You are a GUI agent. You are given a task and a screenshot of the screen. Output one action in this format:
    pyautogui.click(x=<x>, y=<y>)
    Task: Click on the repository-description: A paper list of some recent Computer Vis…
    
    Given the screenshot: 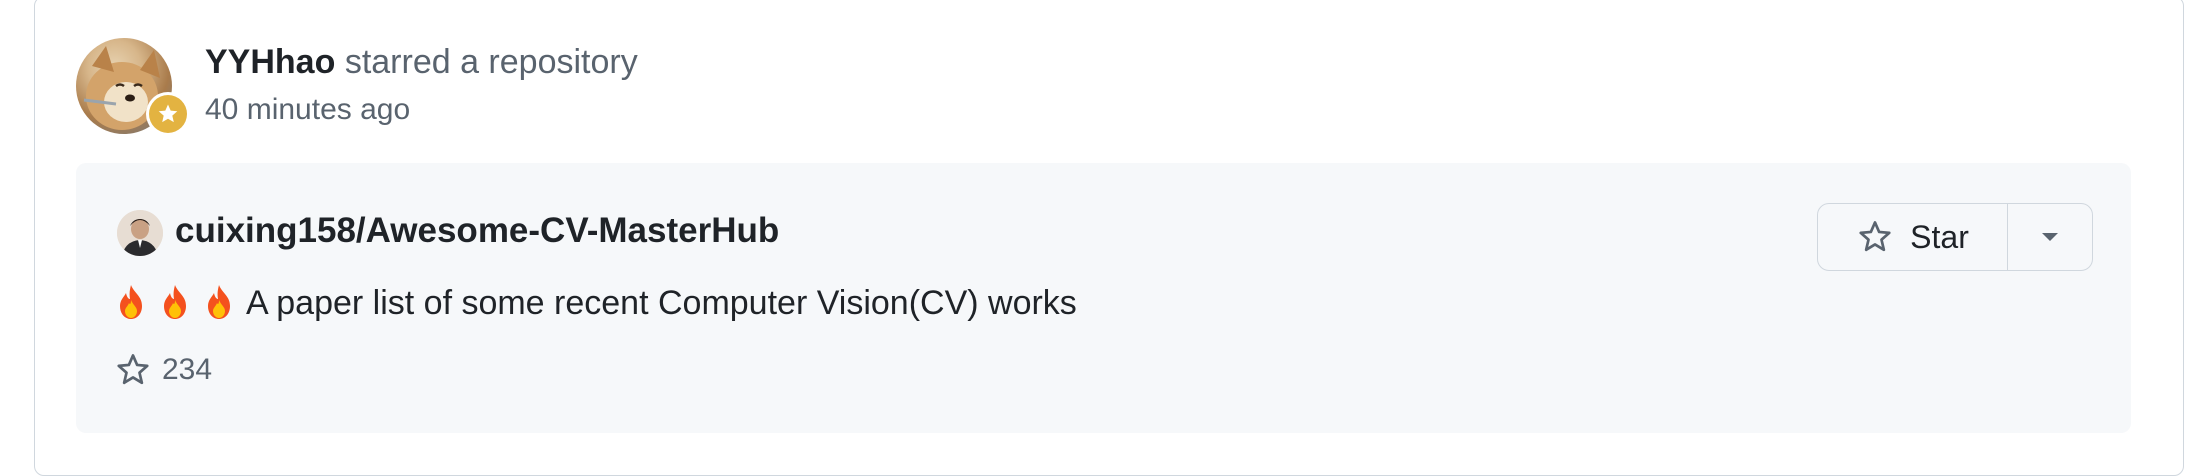 What is the action you would take?
    pyautogui.click(x=595, y=303)
    